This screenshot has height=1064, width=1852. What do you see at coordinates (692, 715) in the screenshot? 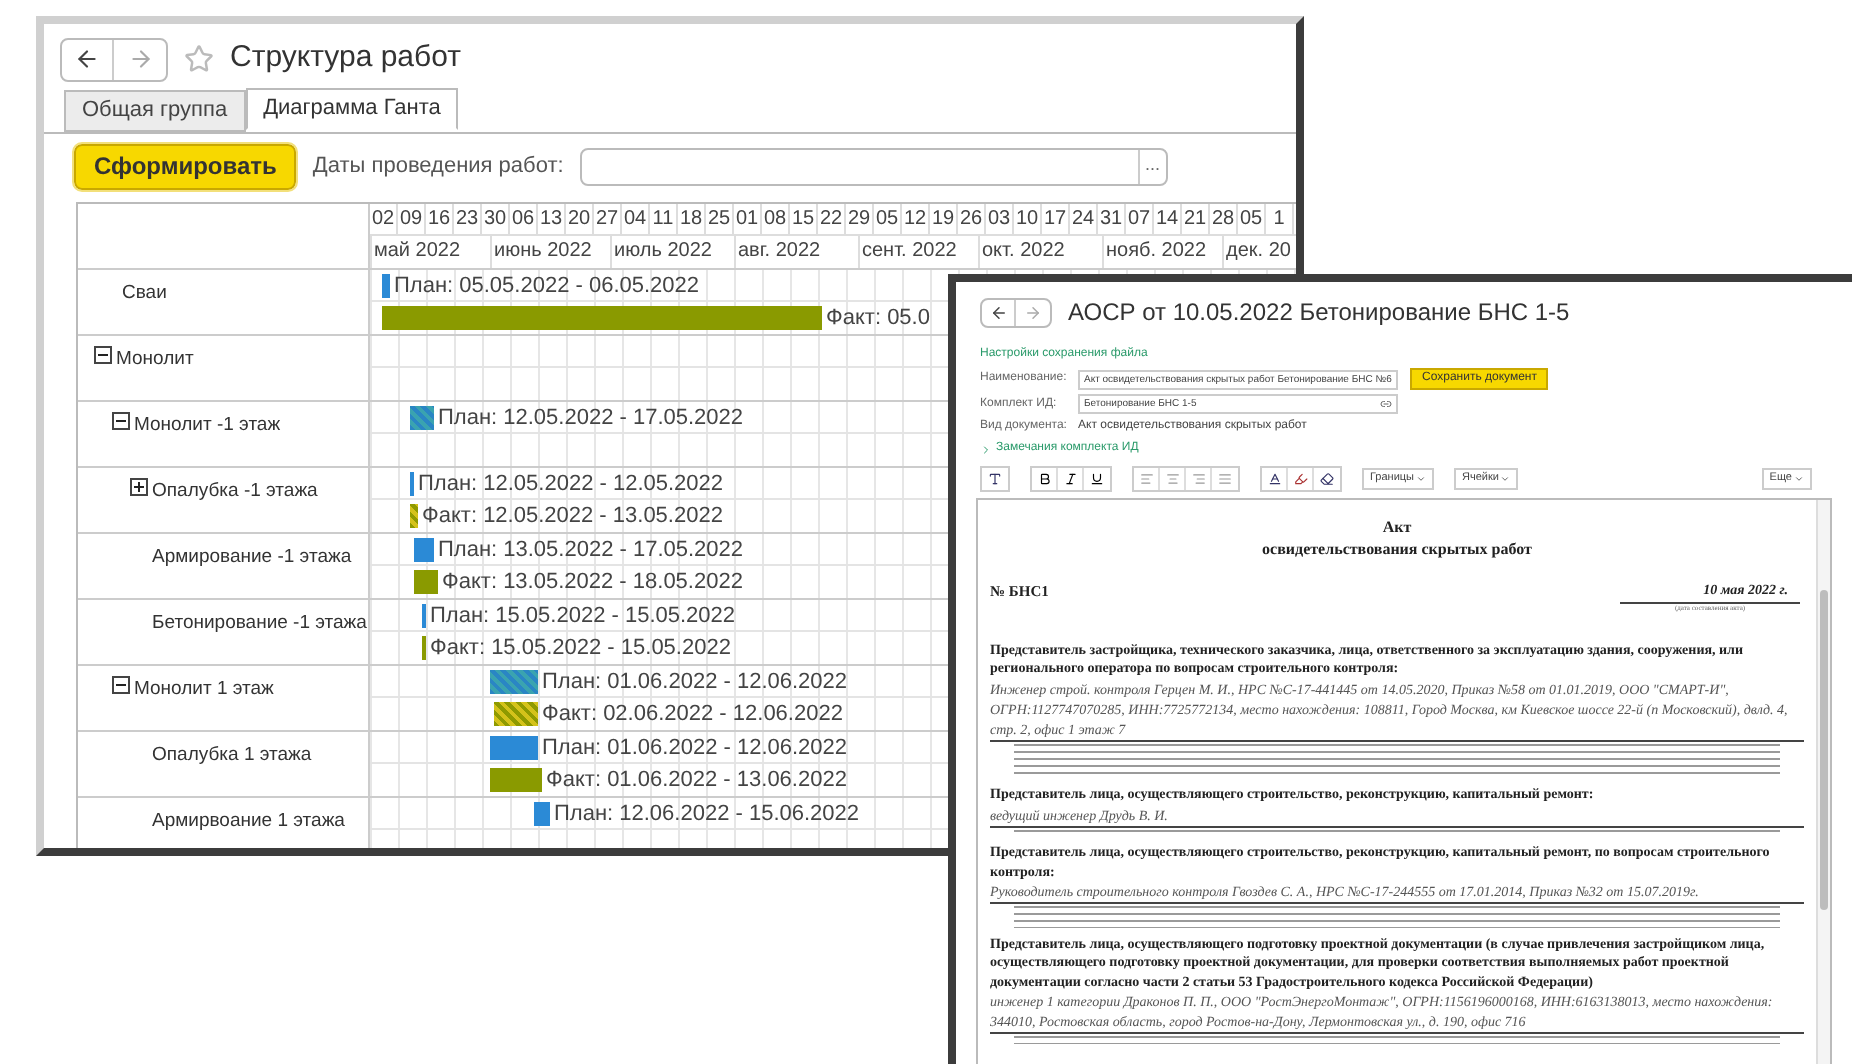
I see `bar-label: Факт: 02.06.2022 - 12.06.2022` at bounding box center [692, 715].